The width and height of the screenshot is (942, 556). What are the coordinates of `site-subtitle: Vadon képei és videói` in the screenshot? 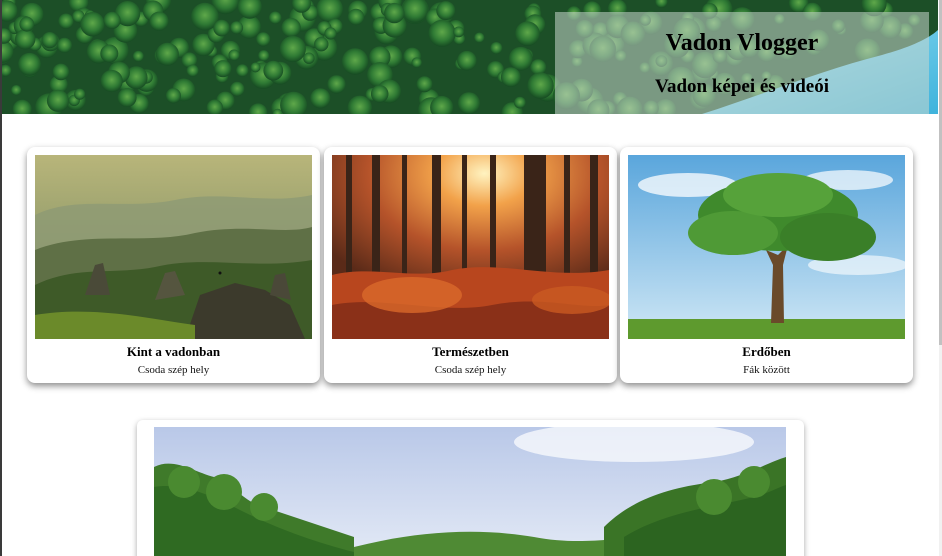 It's located at (742, 86).